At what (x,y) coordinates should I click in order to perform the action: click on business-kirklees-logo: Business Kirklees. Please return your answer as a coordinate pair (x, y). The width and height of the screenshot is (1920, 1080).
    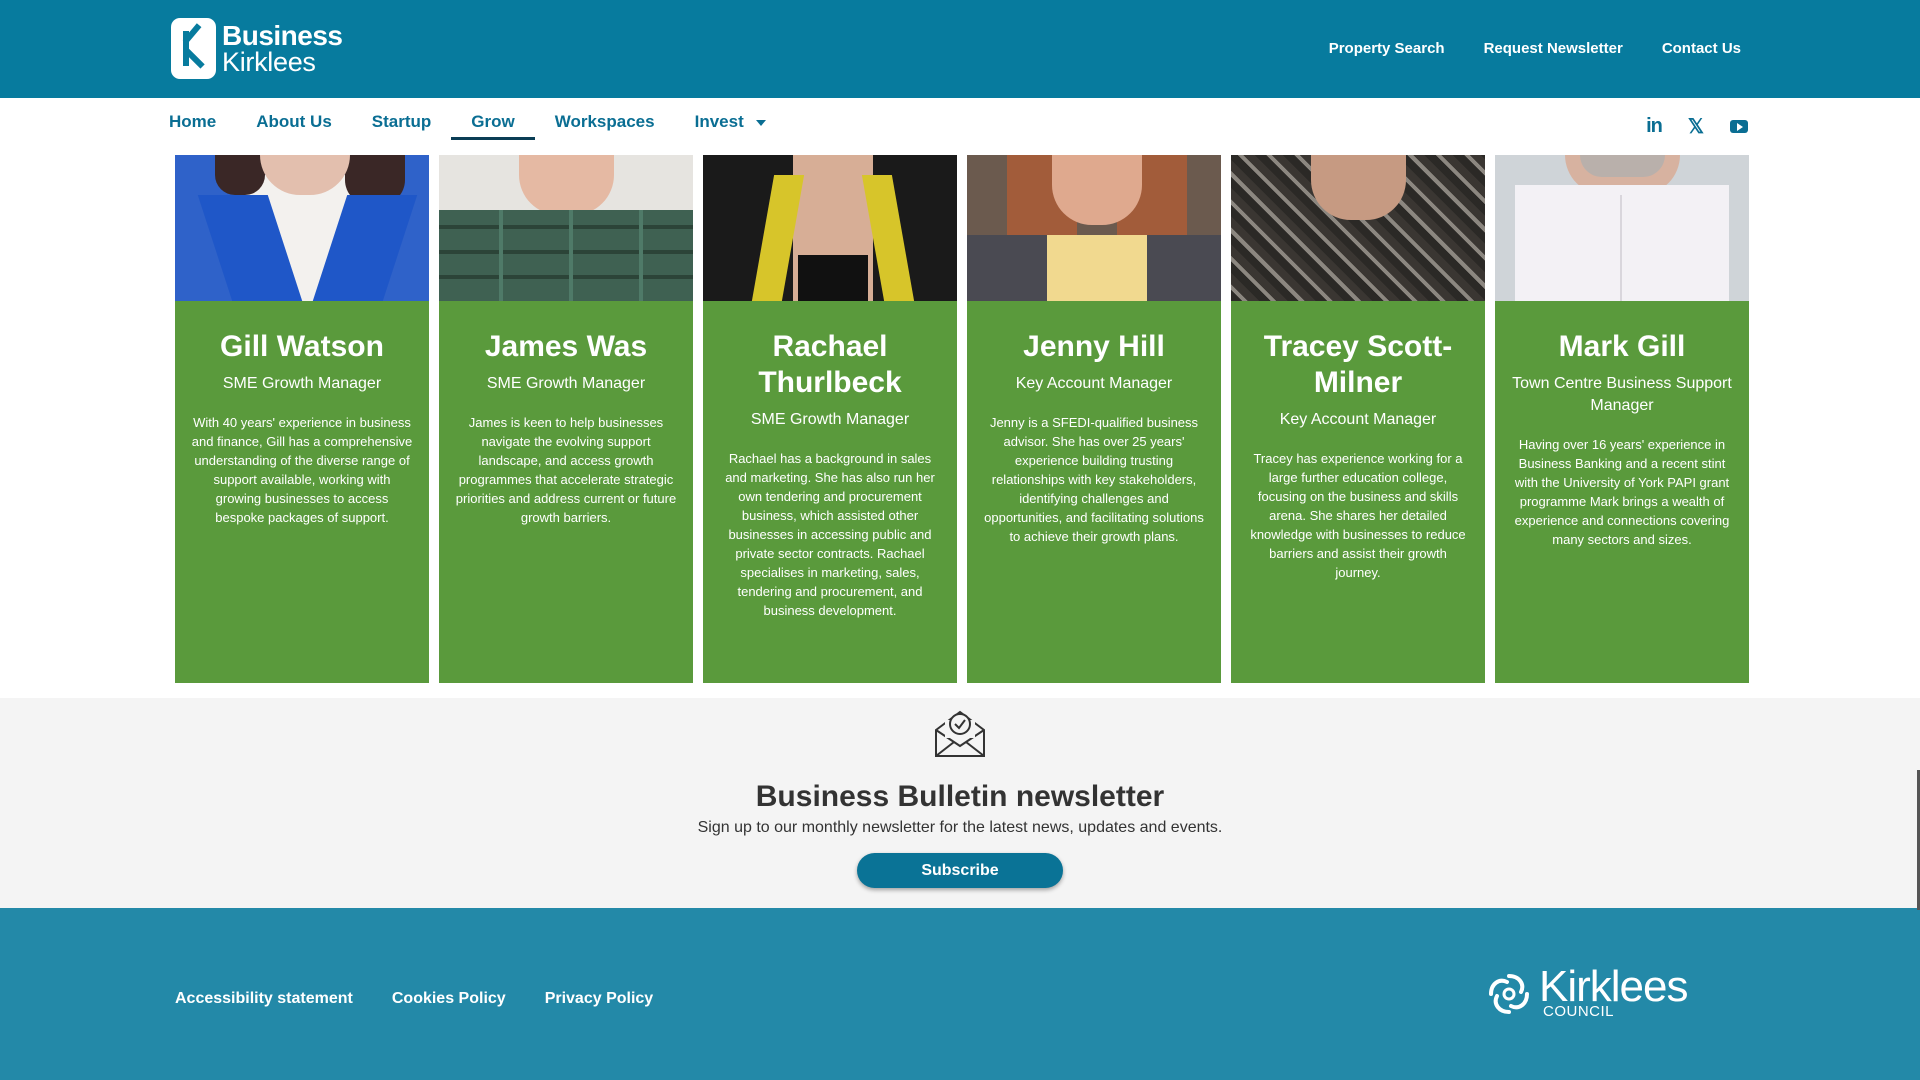
    Looking at the image, I should click on (257, 48).